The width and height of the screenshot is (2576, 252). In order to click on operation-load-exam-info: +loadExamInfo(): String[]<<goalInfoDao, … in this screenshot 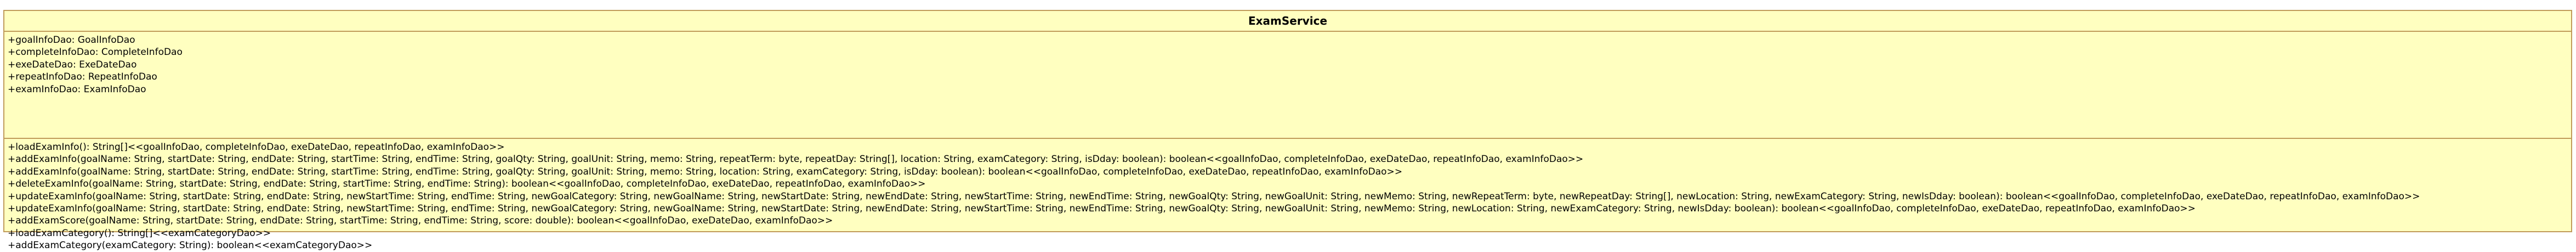, I will do `click(256, 147)`.